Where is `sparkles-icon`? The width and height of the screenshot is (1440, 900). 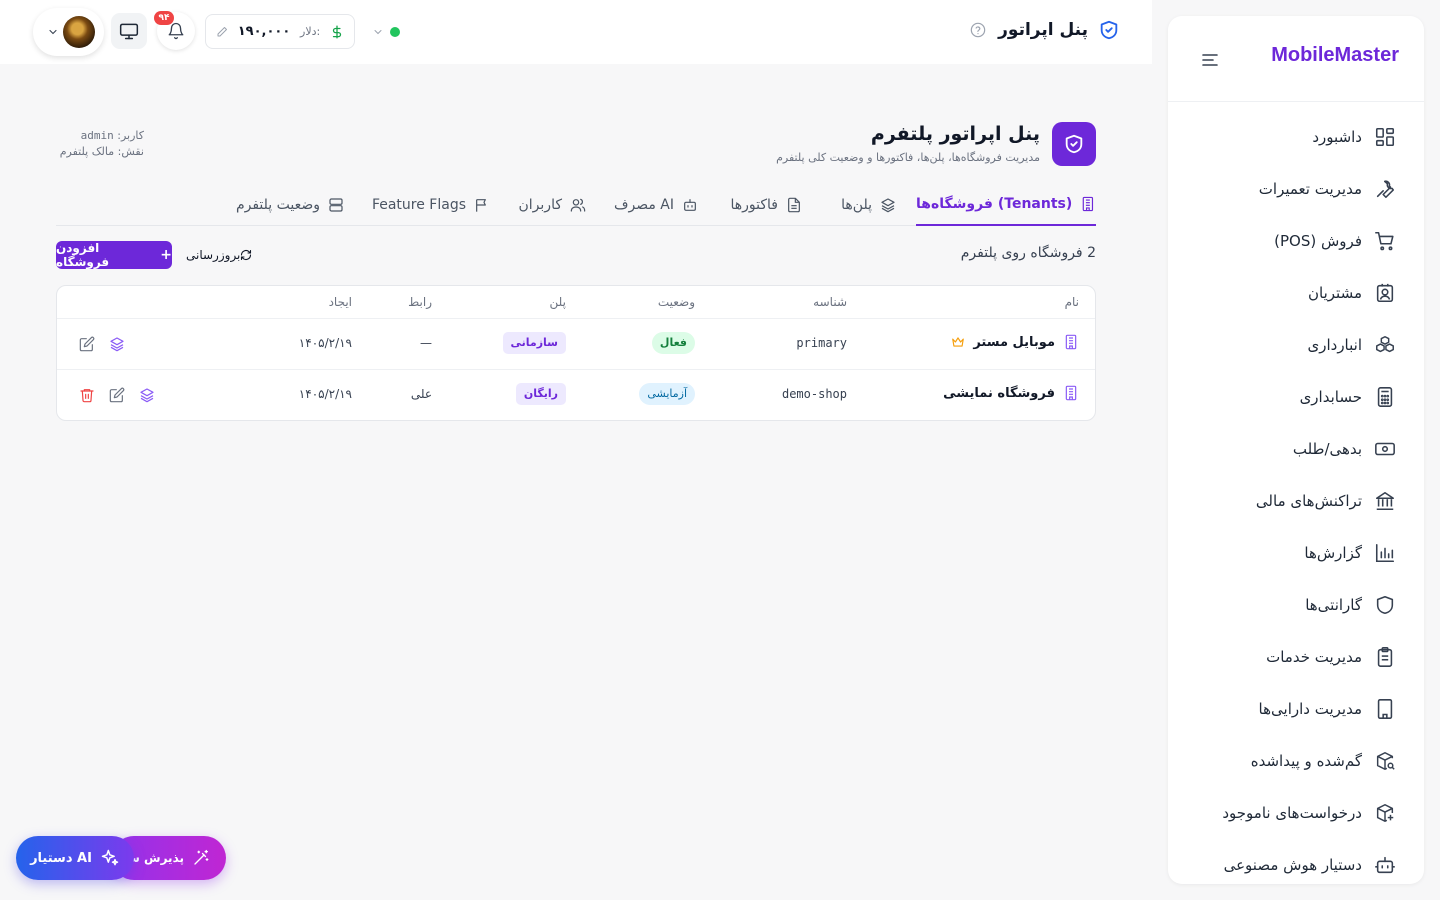
sparkles-icon is located at coordinates (110, 857).